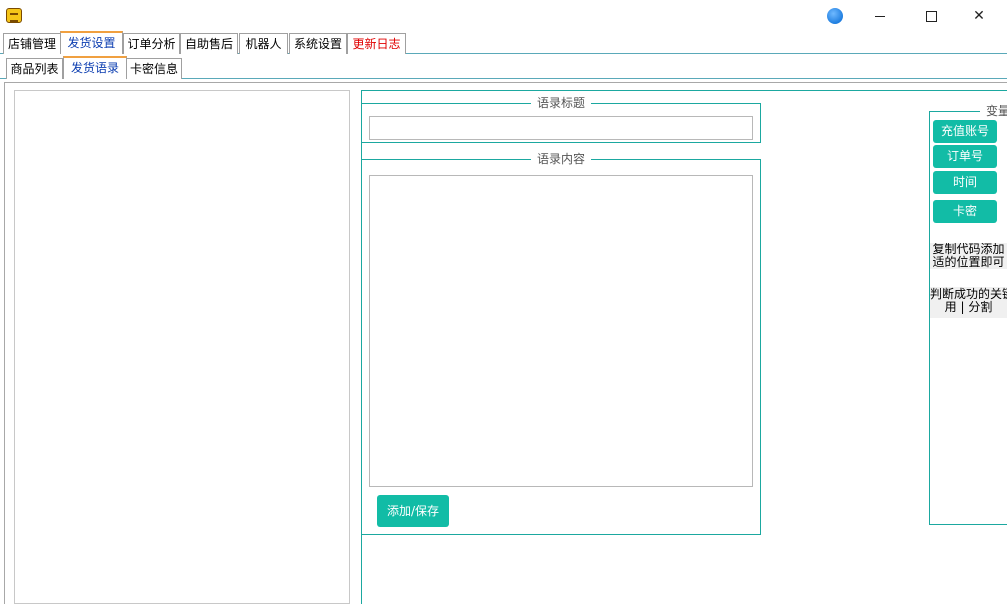 The height and width of the screenshot is (604, 1007). I want to click on var-recharge-account-button: 充值账号, so click(965, 131).